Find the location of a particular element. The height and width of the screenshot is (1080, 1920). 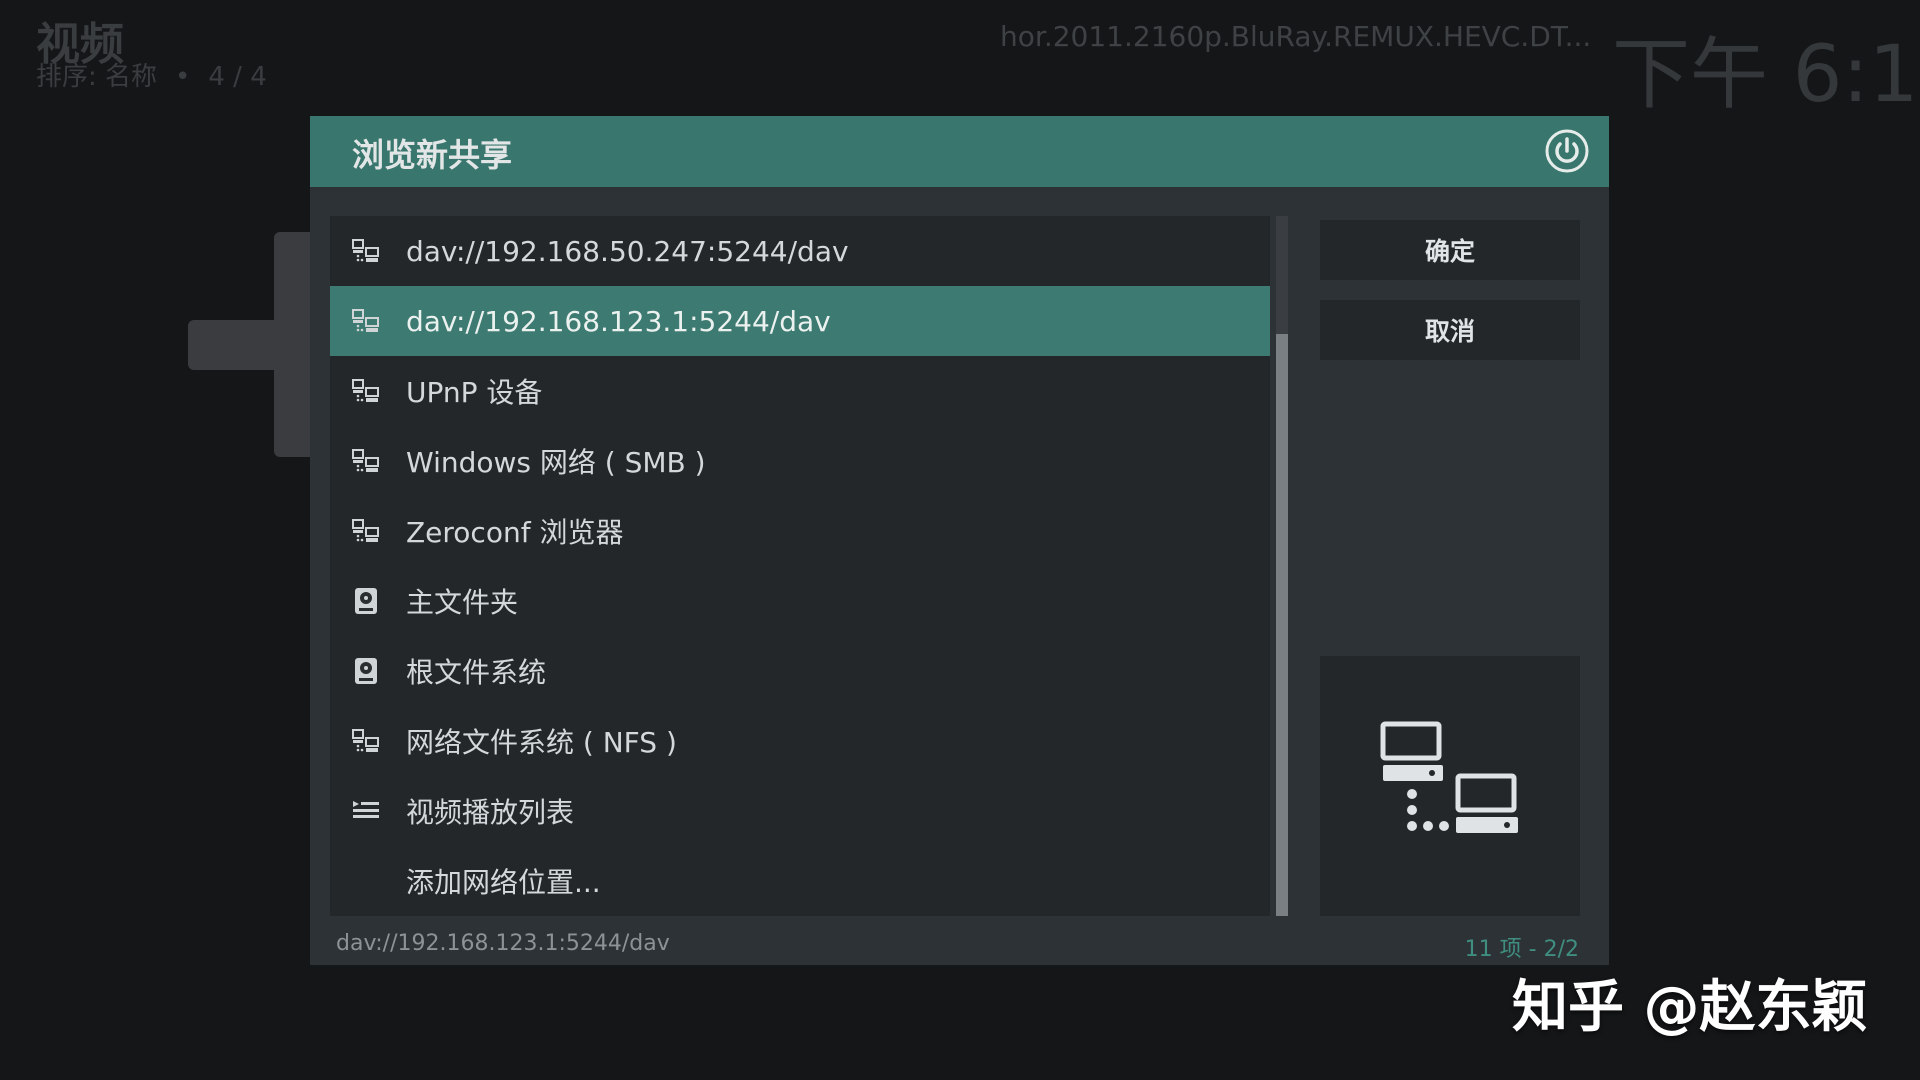

source-item-selected: dav://192.168.123.1:5244/dav is located at coordinates (800, 321).